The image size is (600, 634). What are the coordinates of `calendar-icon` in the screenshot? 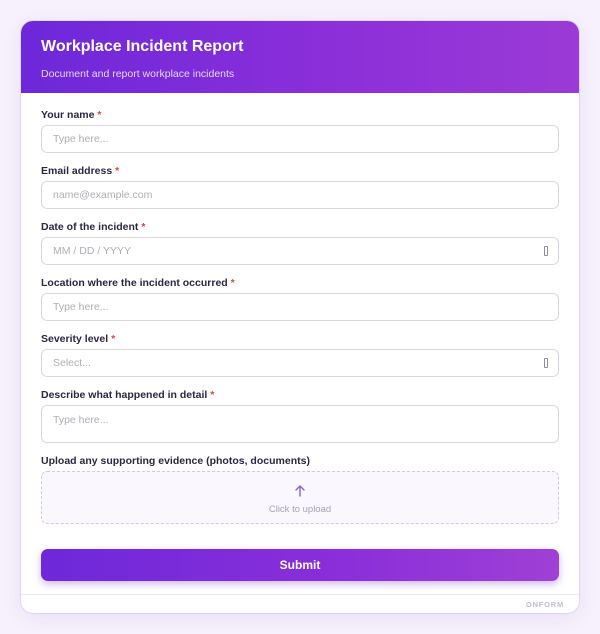 It's located at (546, 251).